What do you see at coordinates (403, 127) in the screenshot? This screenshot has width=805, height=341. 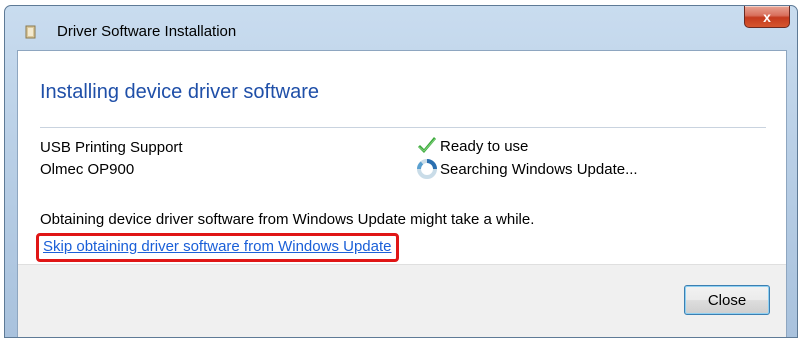 I see `divider` at bounding box center [403, 127].